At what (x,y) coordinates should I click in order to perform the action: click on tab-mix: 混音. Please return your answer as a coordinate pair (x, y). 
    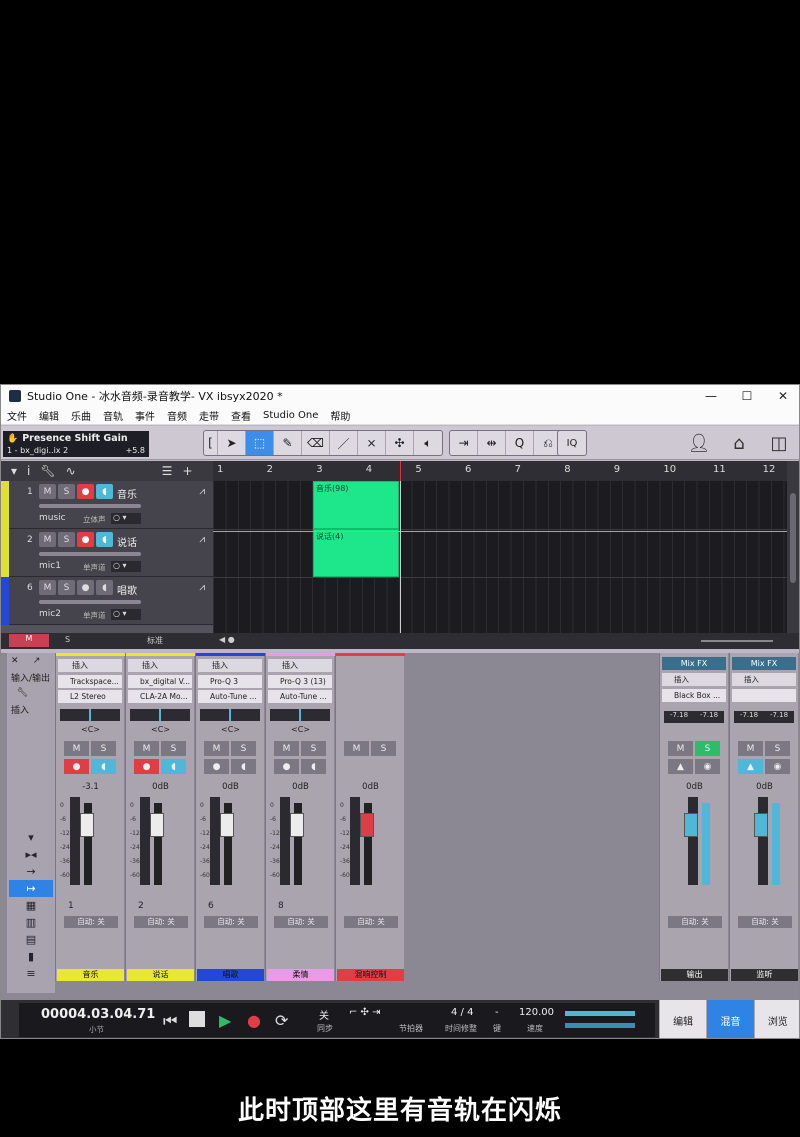
    Looking at the image, I should click on (730, 1019).